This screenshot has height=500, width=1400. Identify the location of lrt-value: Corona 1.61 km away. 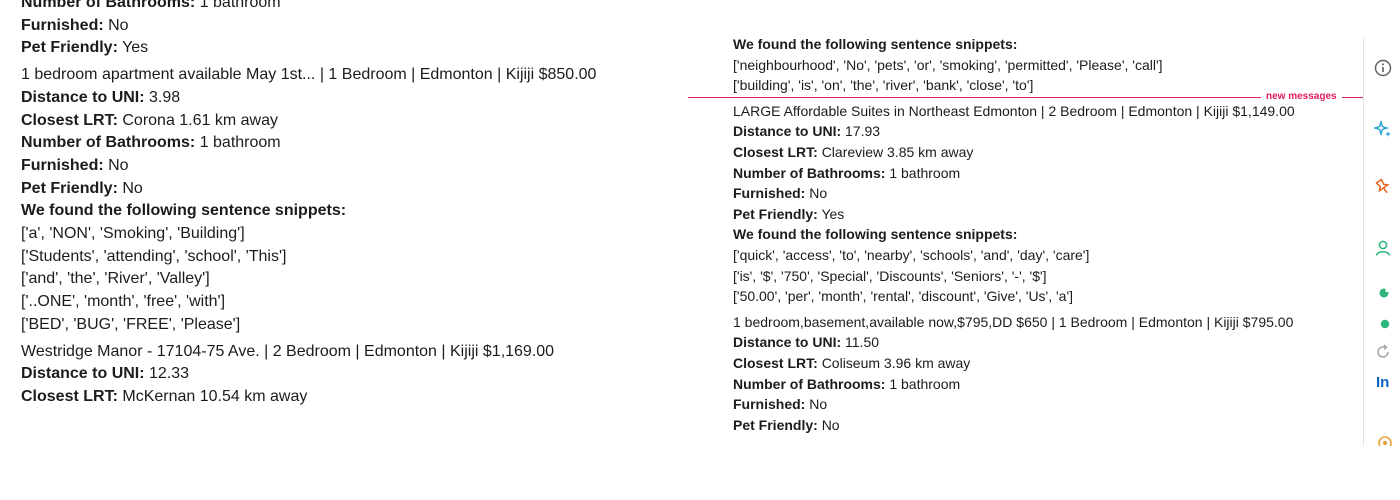
(200, 120).